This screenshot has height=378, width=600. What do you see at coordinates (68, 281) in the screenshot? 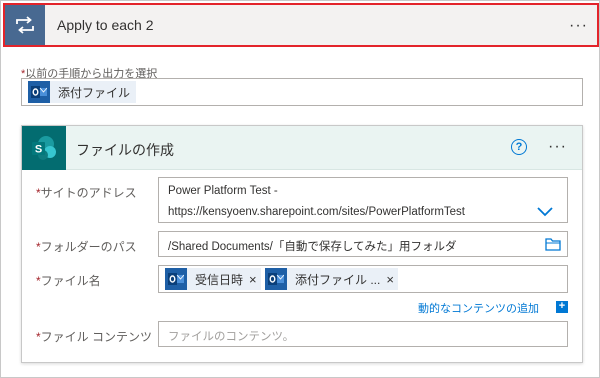
I see `file-name-label: *ファイル名` at bounding box center [68, 281].